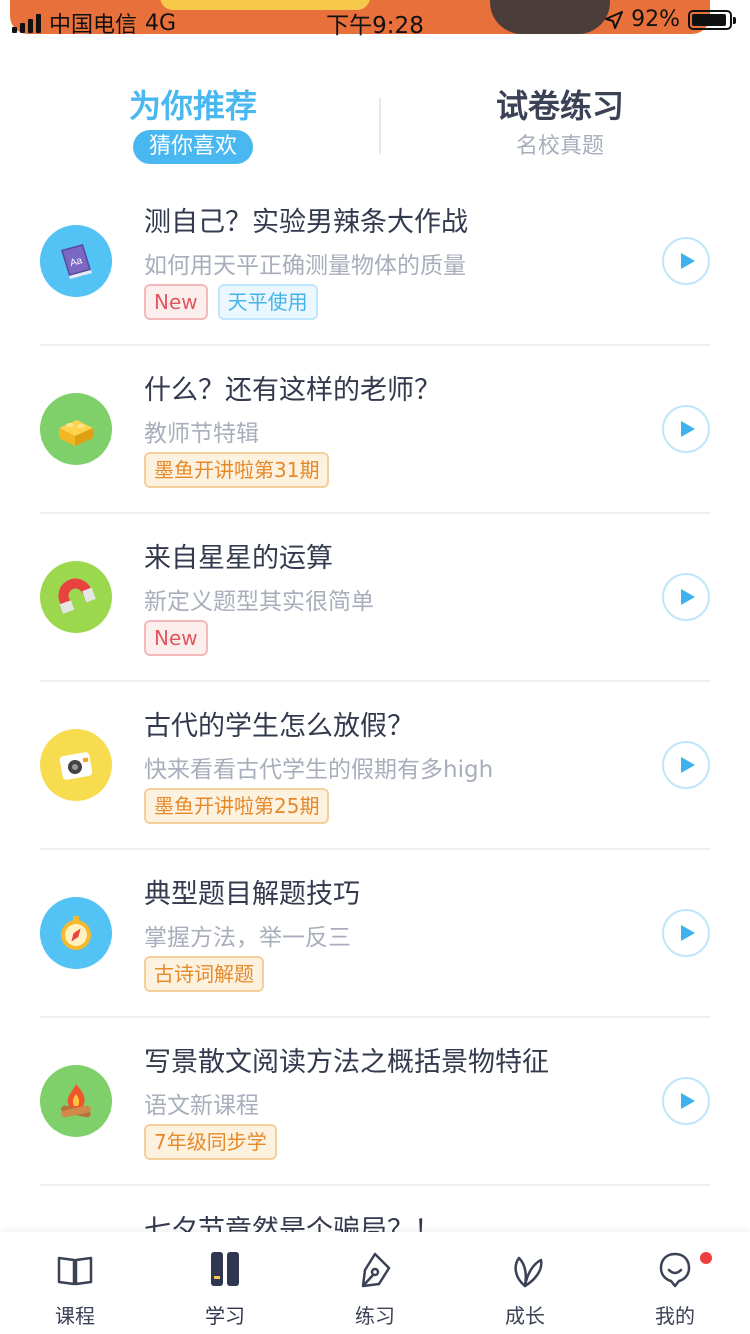 This screenshot has width=750, height=1334. What do you see at coordinates (279, 726) in the screenshot?
I see `item-title: 古代的学生怎么放假？` at bounding box center [279, 726].